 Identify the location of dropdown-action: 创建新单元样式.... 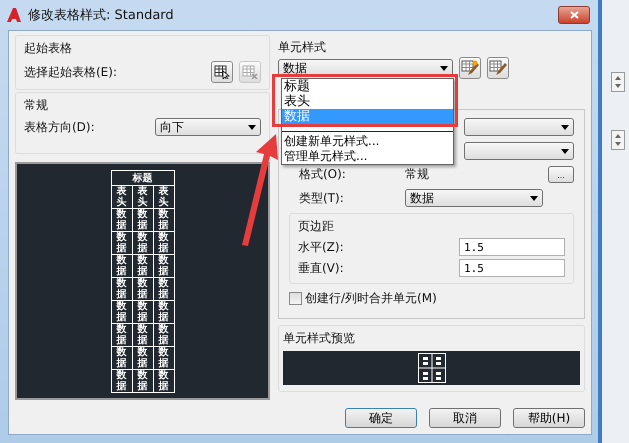
(367, 141).